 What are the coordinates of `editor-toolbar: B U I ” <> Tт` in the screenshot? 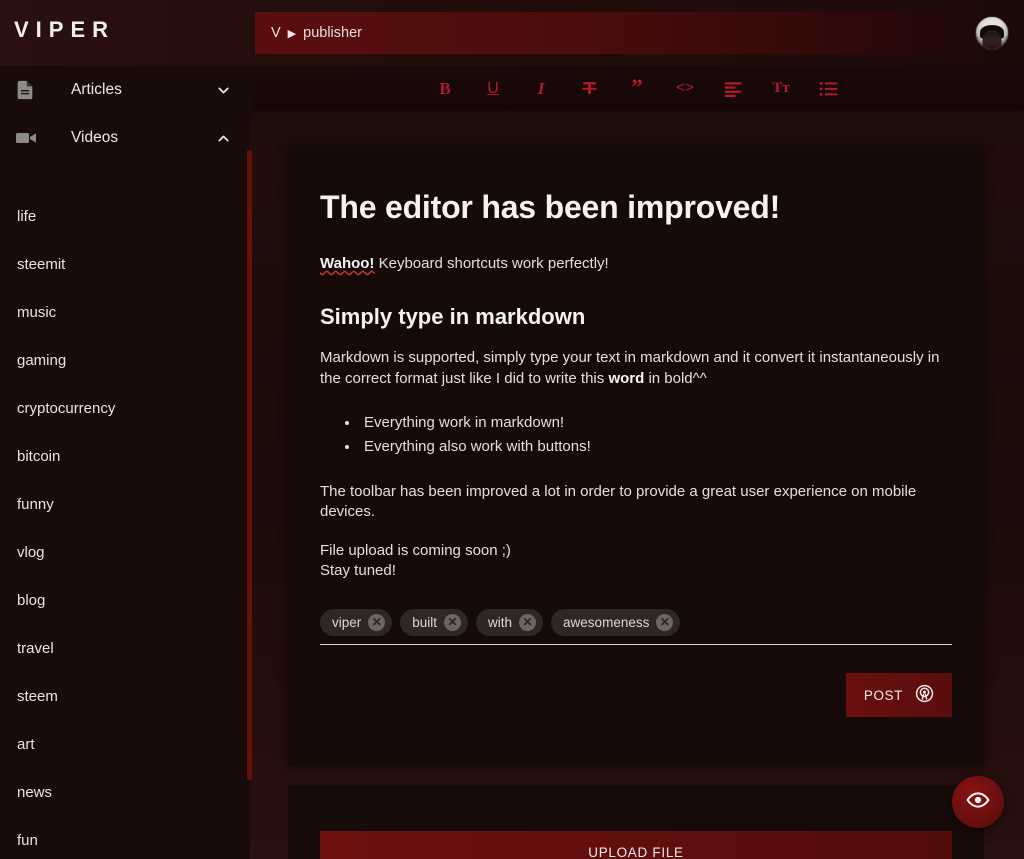 It's located at (637, 88).